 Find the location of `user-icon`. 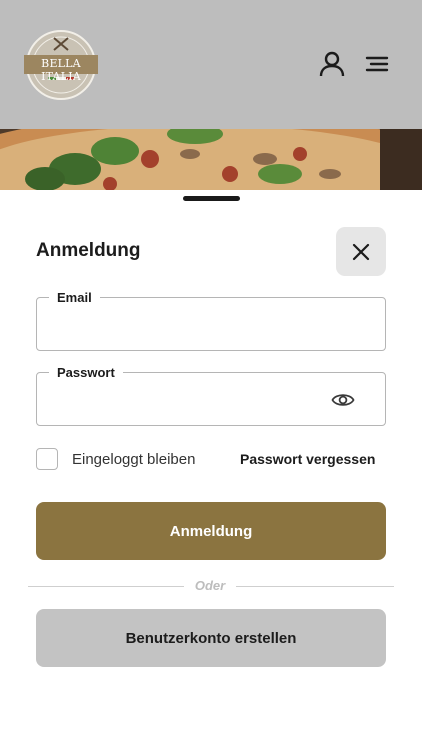

user-icon is located at coordinates (332, 64).